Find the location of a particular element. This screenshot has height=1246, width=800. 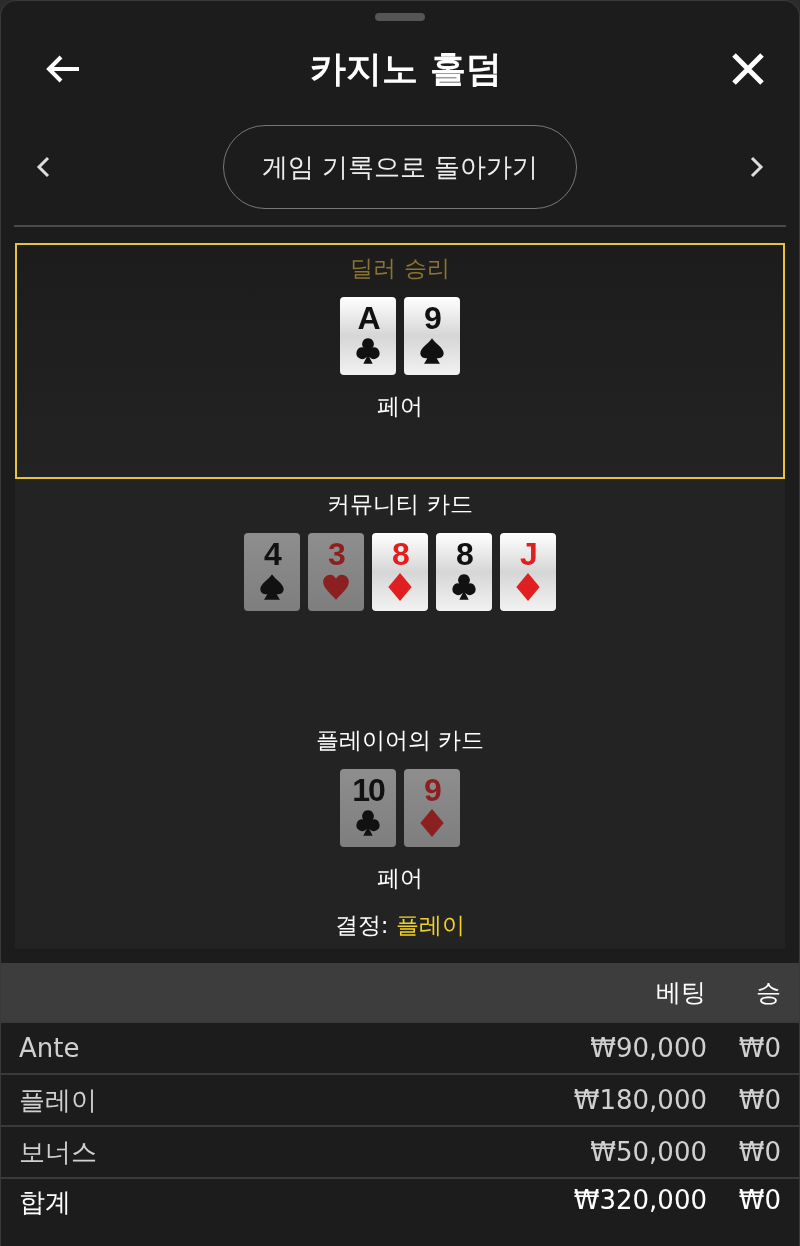

bet-name: 플레이 is located at coordinates (58, 1100).